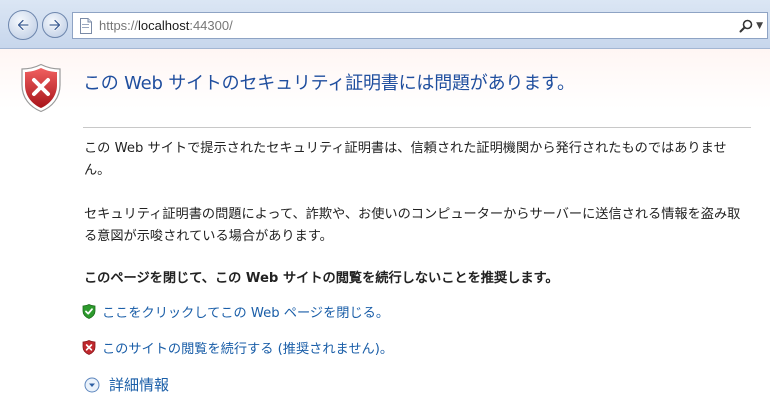 The image size is (770, 410). What do you see at coordinates (89, 311) in the screenshot?
I see `green-shield-check-icon` at bounding box center [89, 311].